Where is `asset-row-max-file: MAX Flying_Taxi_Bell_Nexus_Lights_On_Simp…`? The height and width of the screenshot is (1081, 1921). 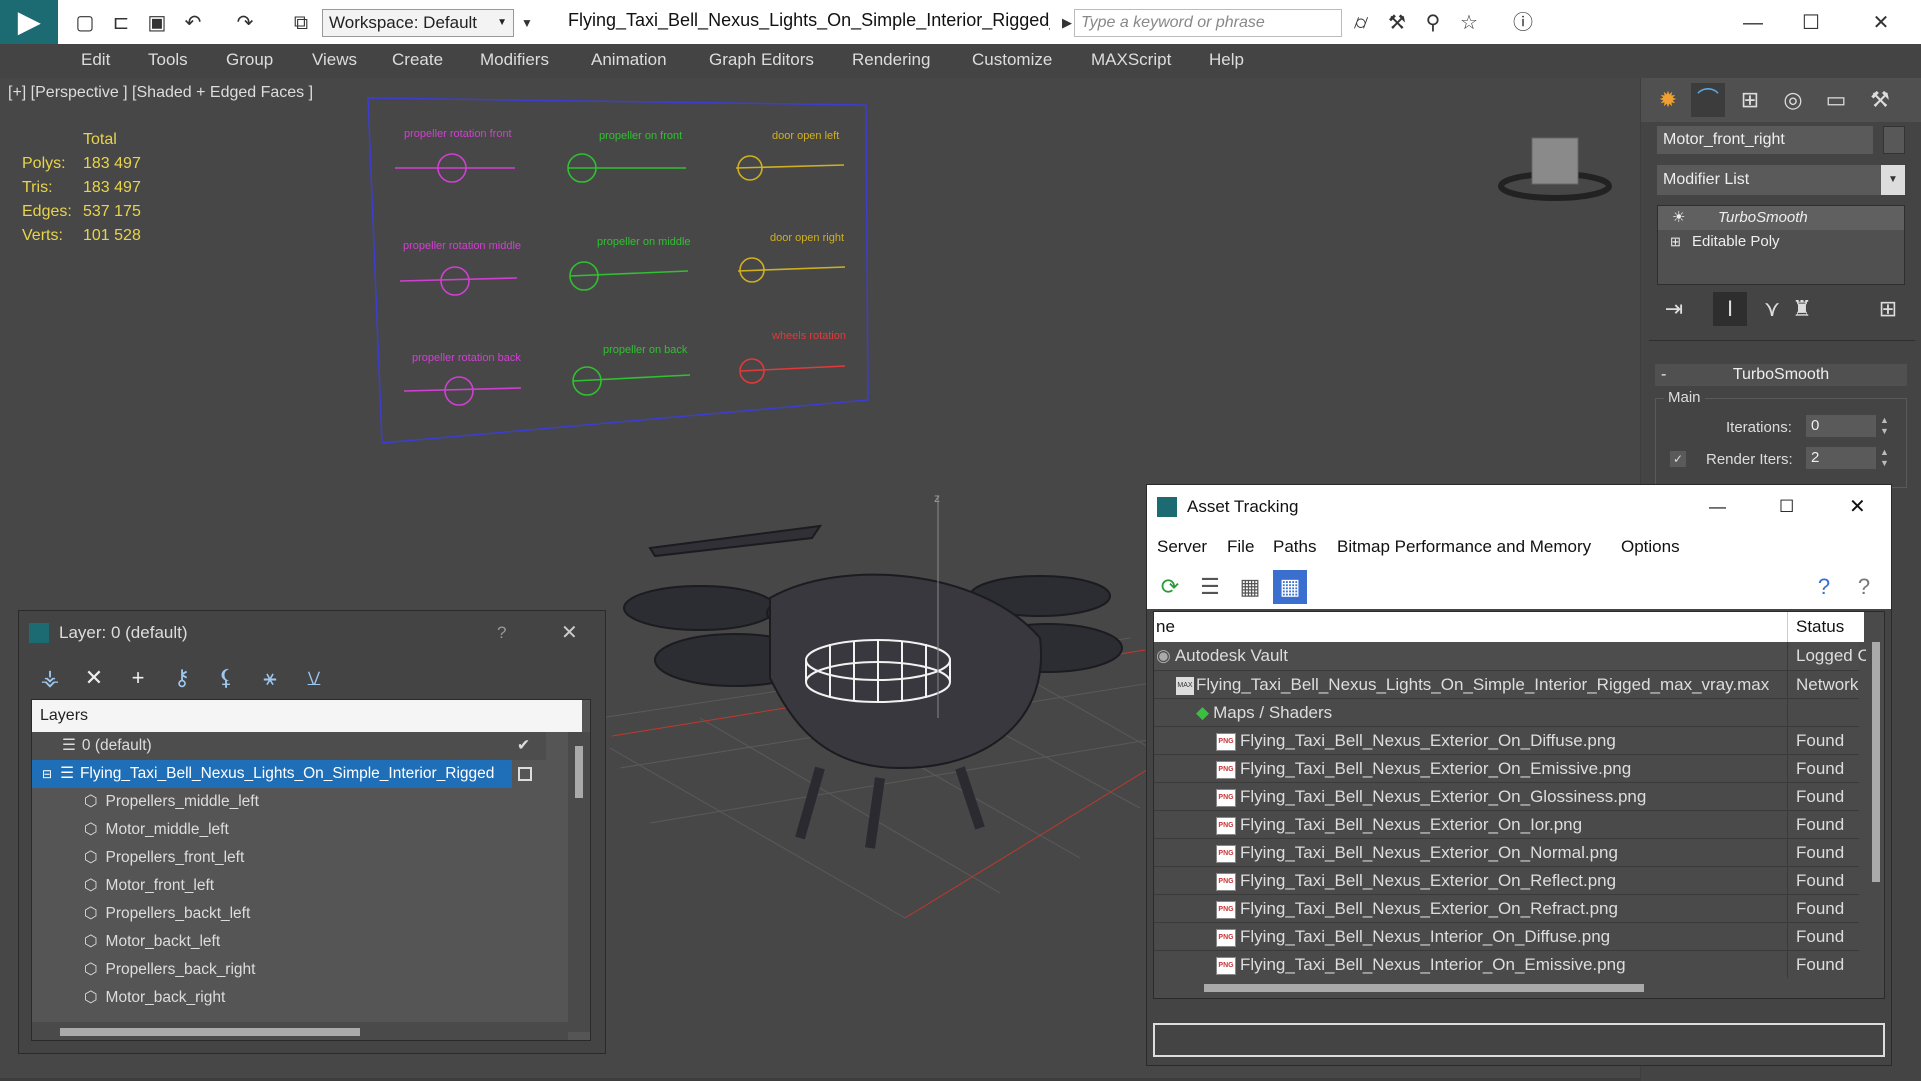
asset-row-max-file: MAX Flying_Taxi_Bell_Nexus_Lights_On_Simp… is located at coordinates (1506, 684).